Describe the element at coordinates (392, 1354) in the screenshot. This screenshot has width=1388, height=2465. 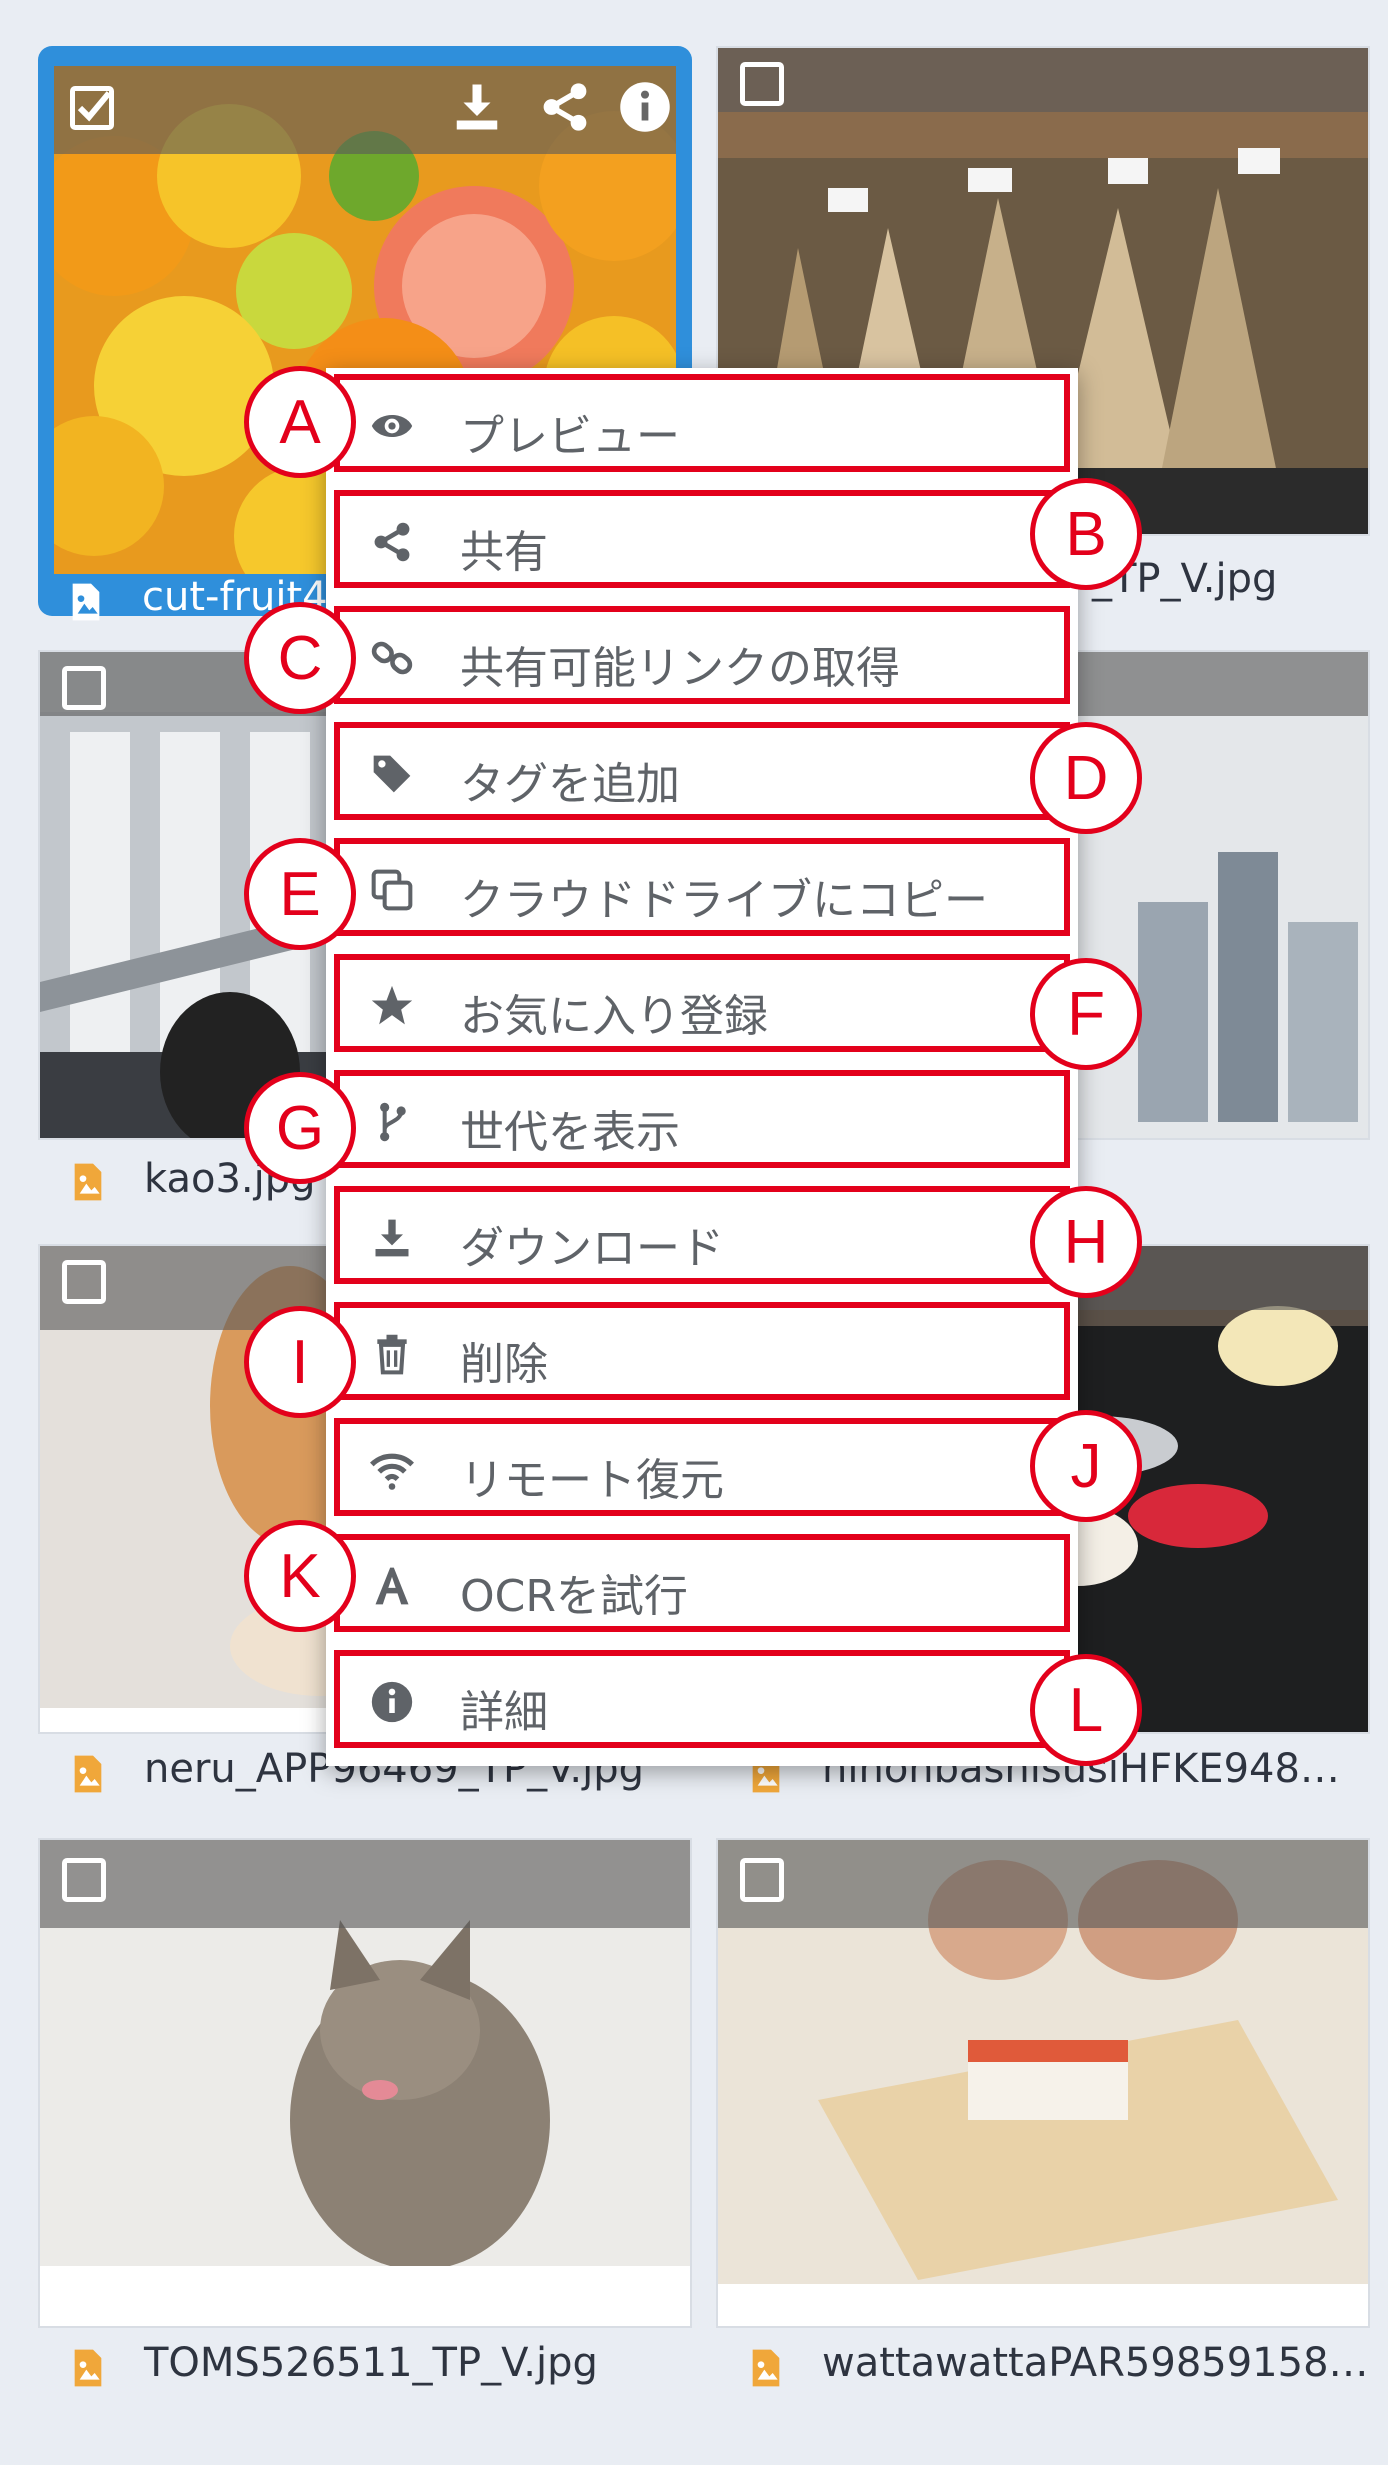
I see `trash-icon` at that location.